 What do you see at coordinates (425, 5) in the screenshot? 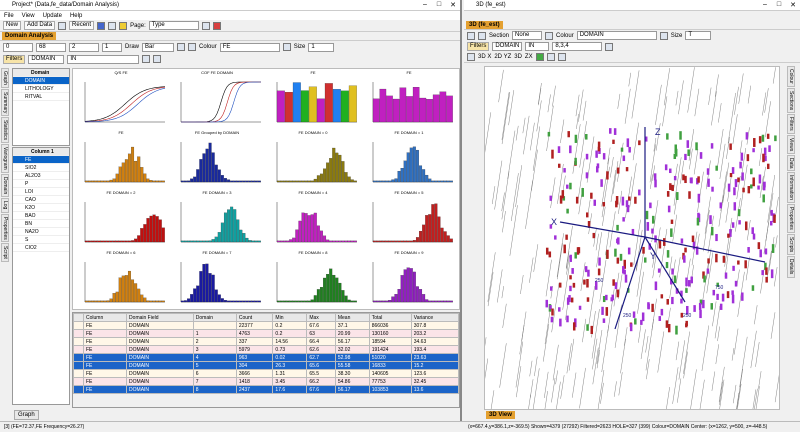
I see `minimize-icon: –` at bounding box center [425, 5].